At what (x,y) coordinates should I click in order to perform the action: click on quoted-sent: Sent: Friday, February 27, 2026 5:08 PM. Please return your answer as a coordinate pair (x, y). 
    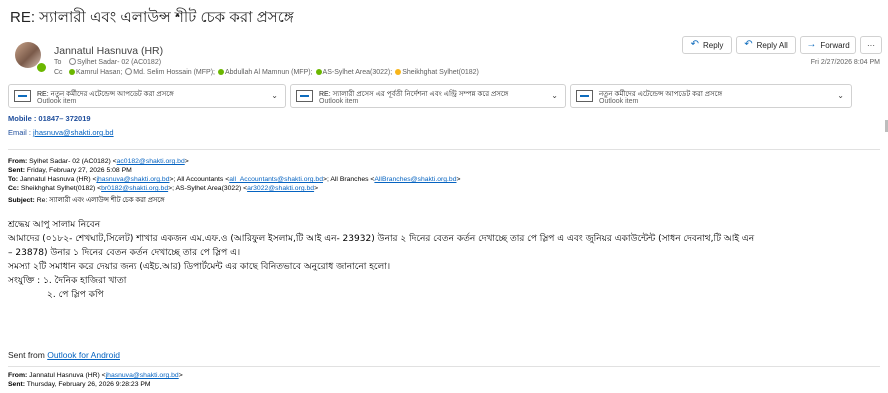
    Looking at the image, I should click on (70, 170).